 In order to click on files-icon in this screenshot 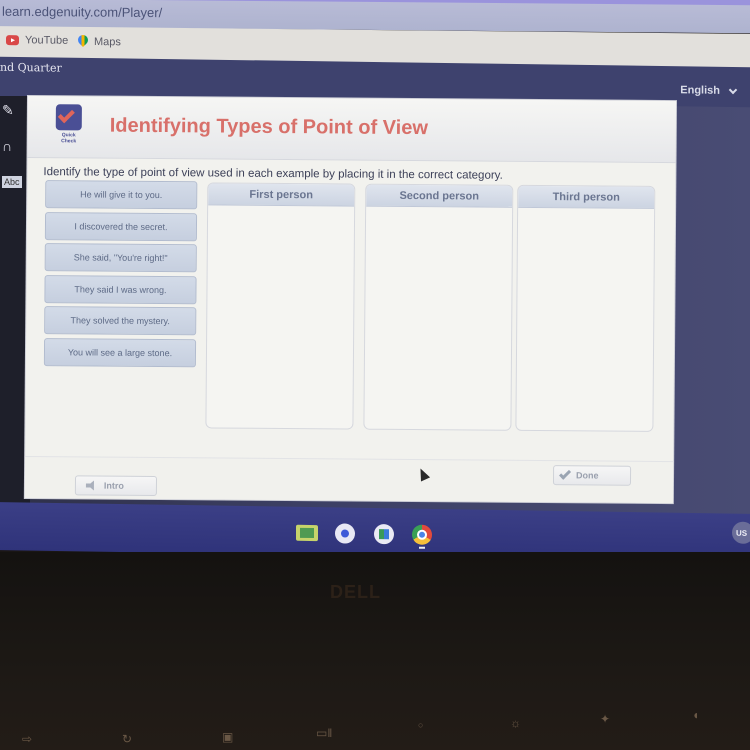, I will do `click(384, 534)`.